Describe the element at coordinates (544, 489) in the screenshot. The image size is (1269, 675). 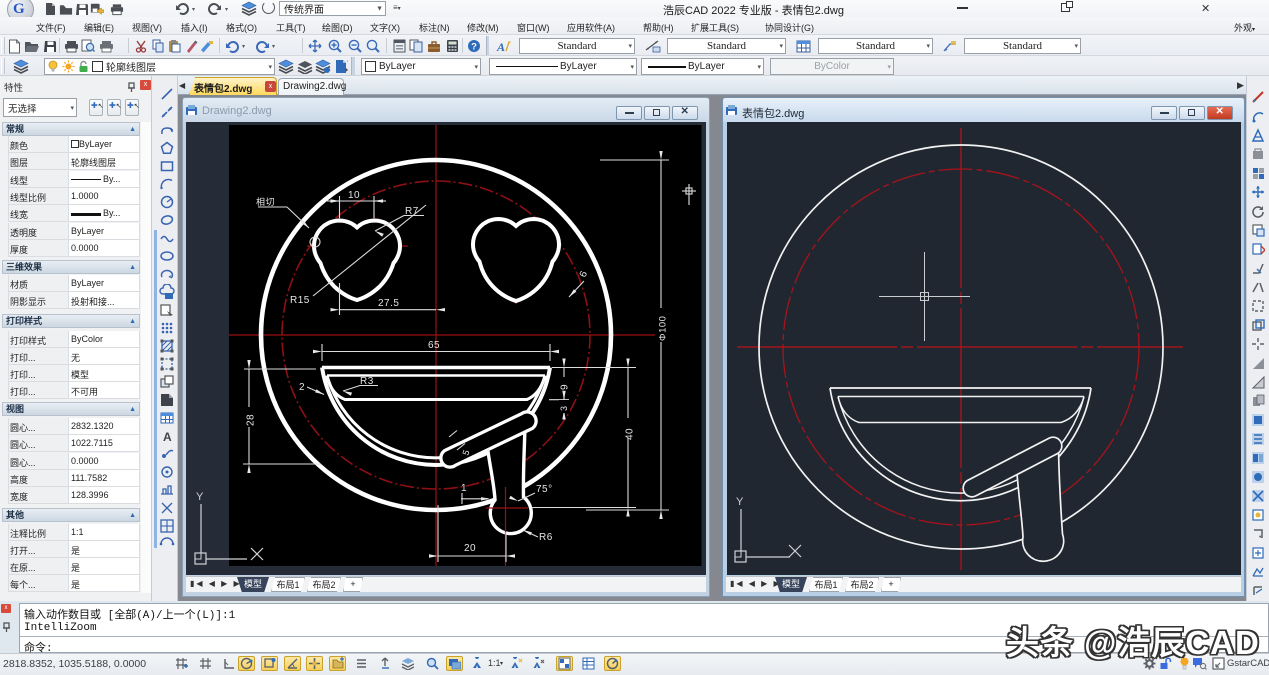
I see `svg-text: 75°` at that location.